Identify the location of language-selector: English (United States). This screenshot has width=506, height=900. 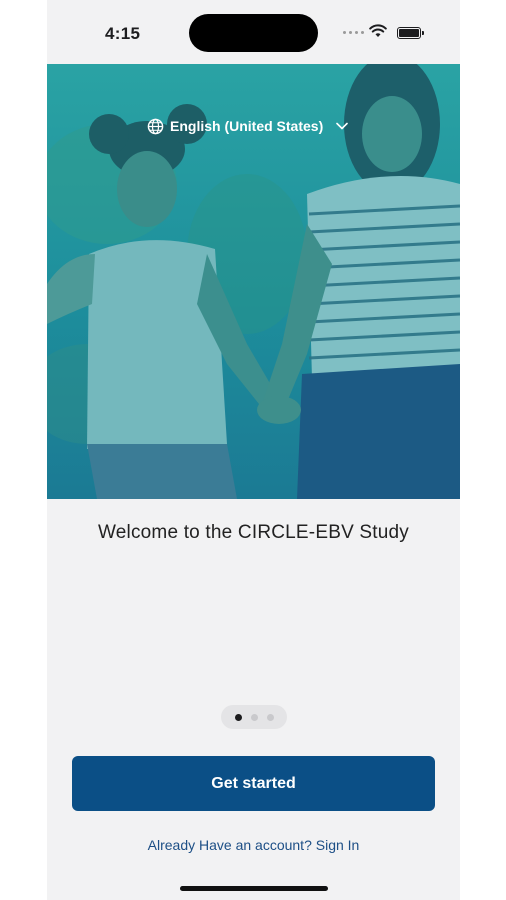
(248, 126).